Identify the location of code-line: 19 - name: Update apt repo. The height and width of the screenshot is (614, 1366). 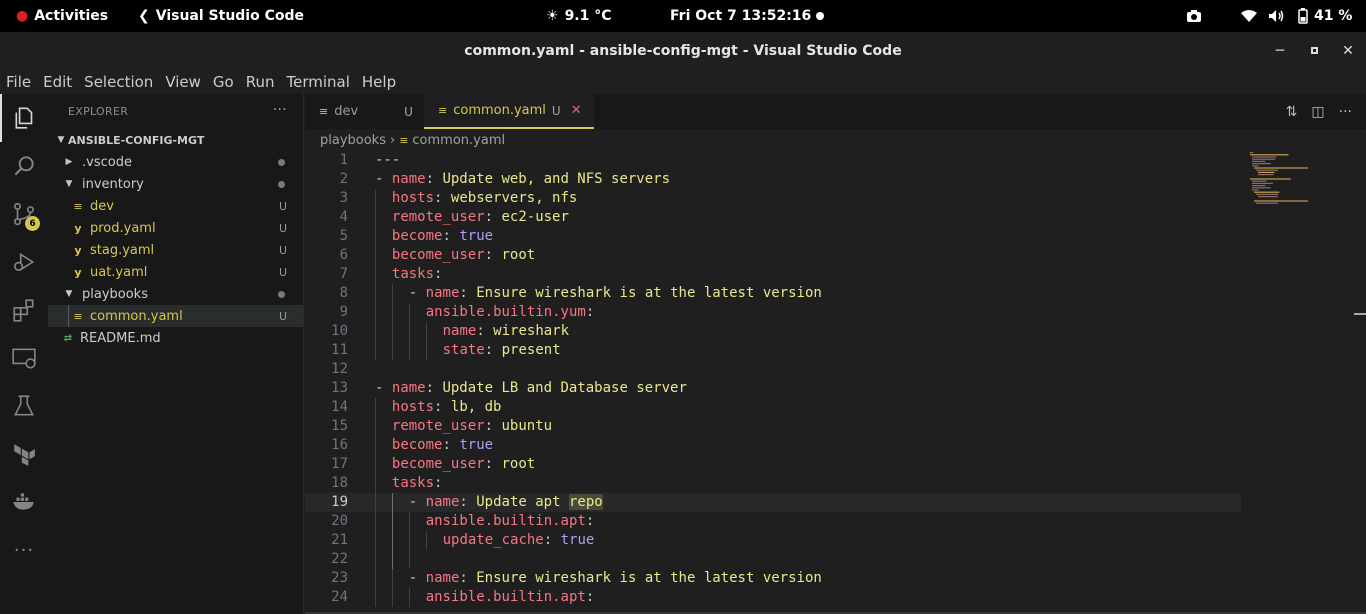
(773, 502).